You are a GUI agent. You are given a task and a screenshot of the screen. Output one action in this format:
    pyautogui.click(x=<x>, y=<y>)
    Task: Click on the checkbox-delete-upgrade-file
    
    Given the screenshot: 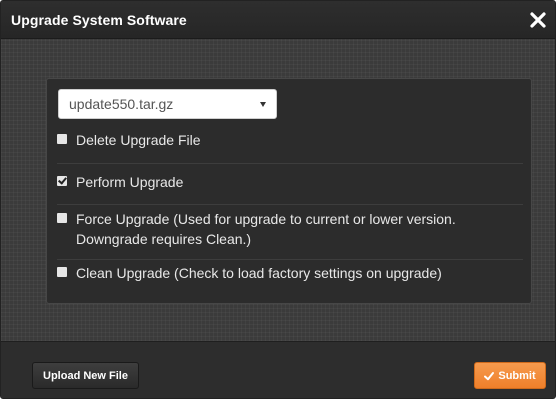 What is the action you would take?
    pyautogui.click(x=62, y=139)
    